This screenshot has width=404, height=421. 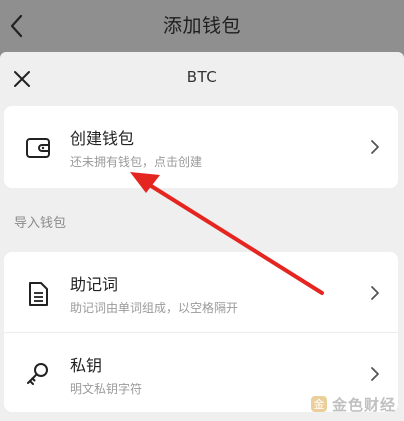 I want to click on wallet-icon, so click(x=38, y=148).